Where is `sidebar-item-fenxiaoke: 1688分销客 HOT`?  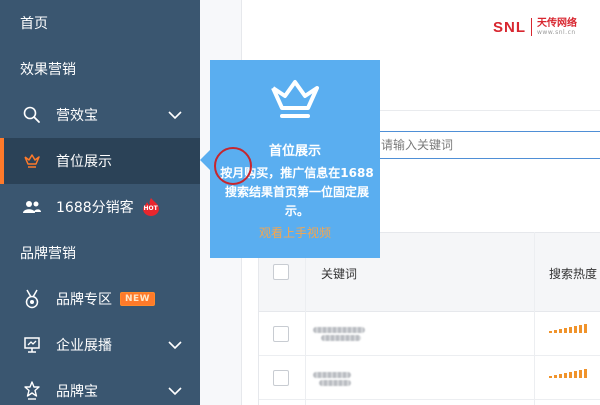 sidebar-item-fenxiaoke: 1688分销客 HOT is located at coordinates (100, 207).